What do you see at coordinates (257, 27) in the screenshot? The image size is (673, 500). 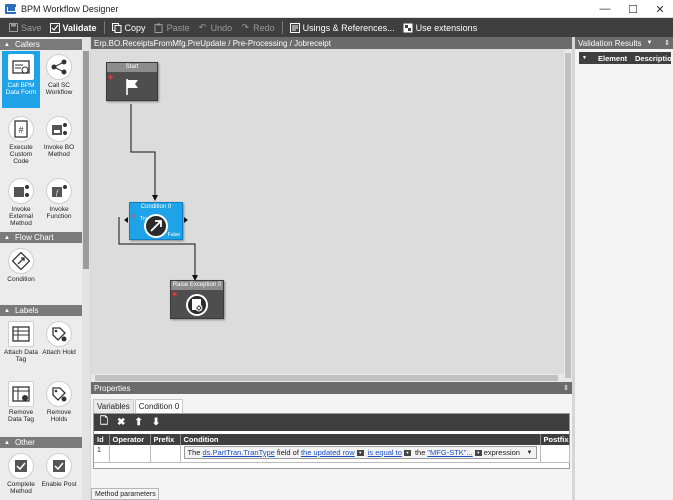 I see `redo-button: ↷ Redo` at bounding box center [257, 27].